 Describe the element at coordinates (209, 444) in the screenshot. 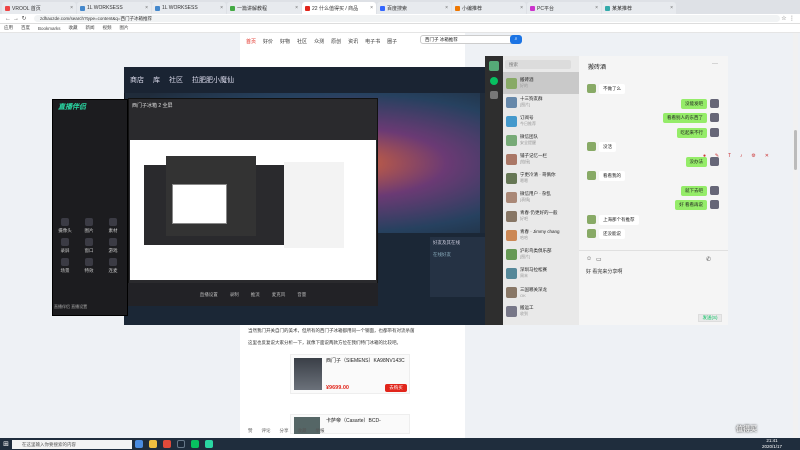

I see `streaming-app-icon` at that location.